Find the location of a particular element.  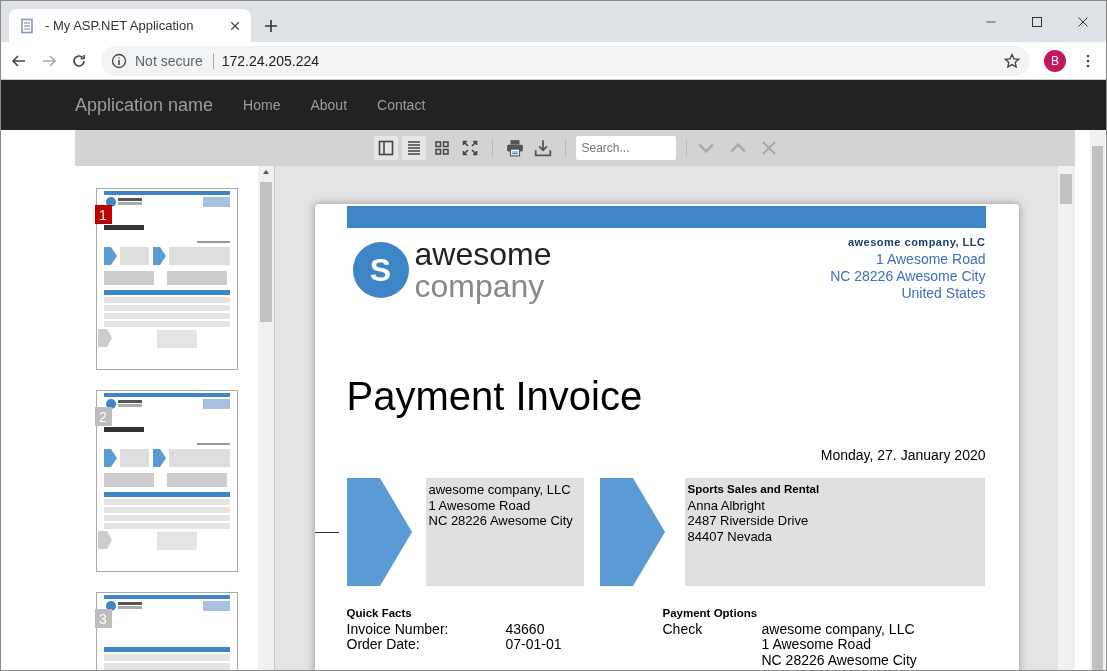

continuous-button is located at coordinates (413, 148).